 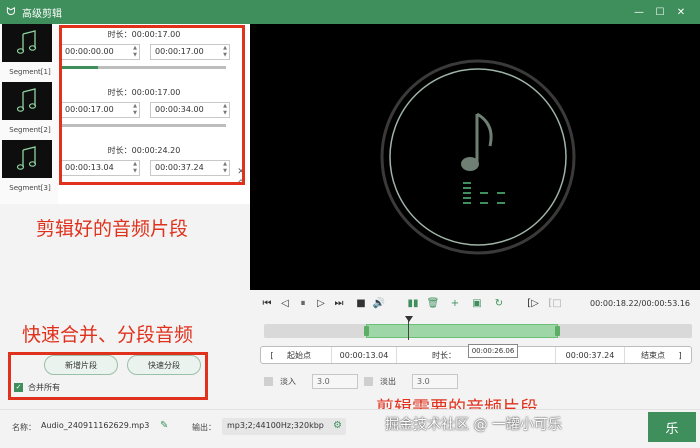 I want to click on settings-gear-icon: ⚙, so click(x=337, y=425).